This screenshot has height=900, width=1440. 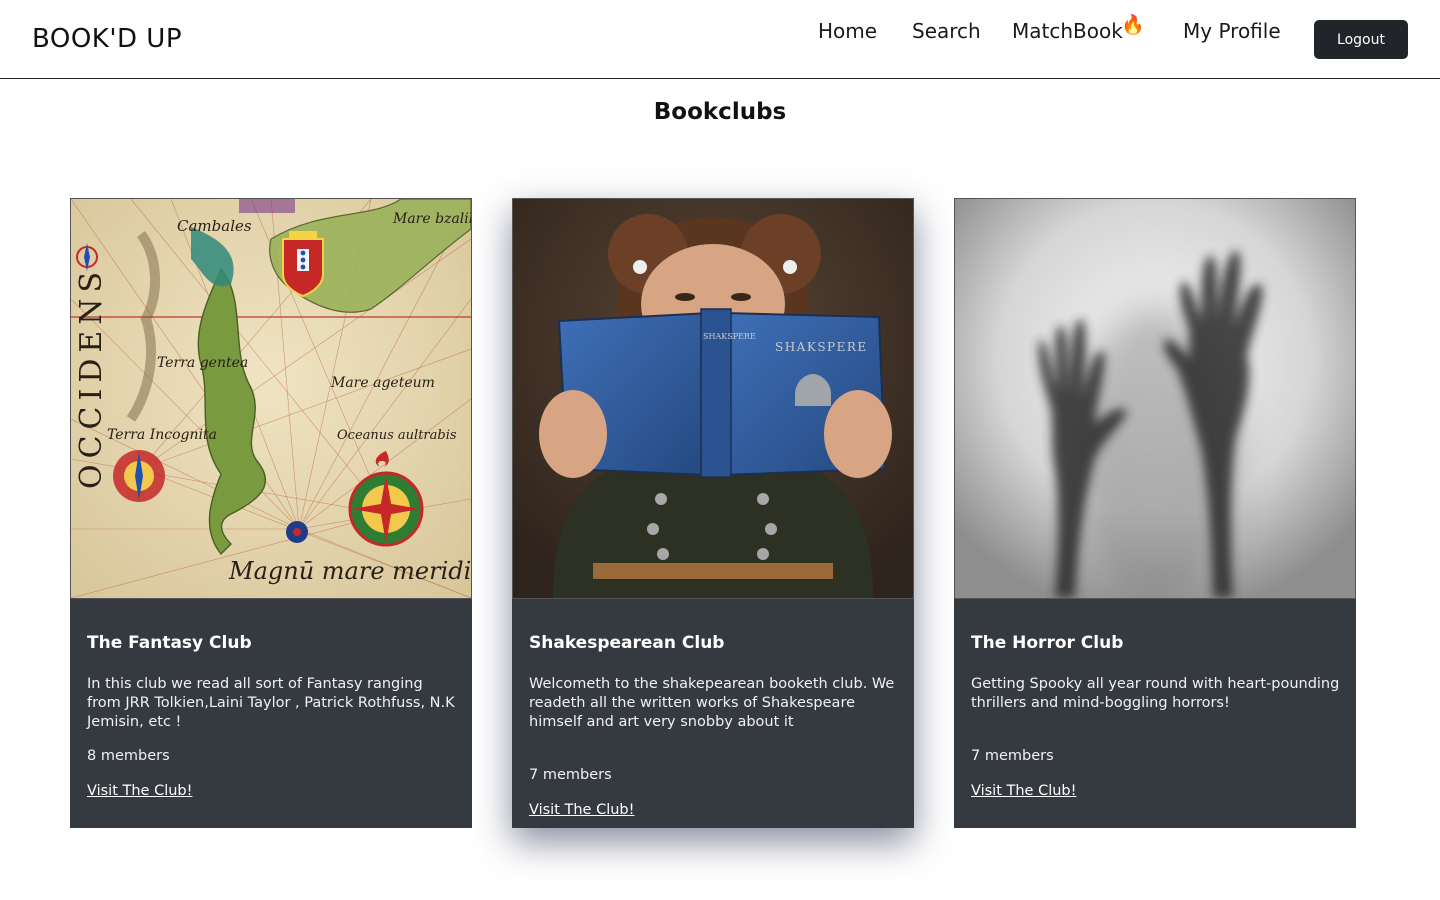 I want to click on brand-logo: BOOK'D UP, so click(x=107, y=39).